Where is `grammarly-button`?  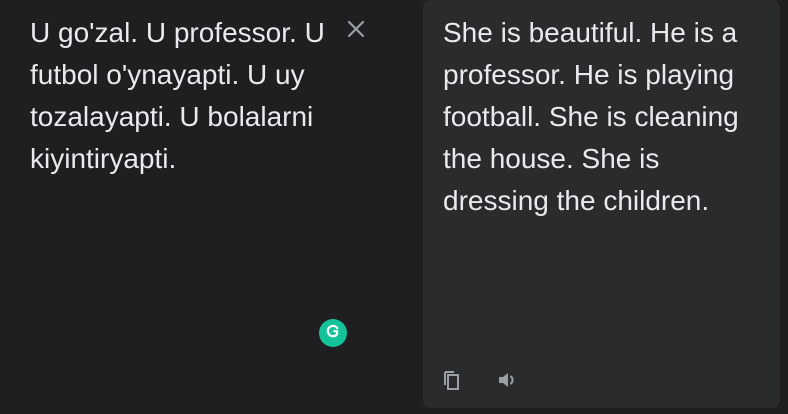 grammarly-button is located at coordinates (333, 333).